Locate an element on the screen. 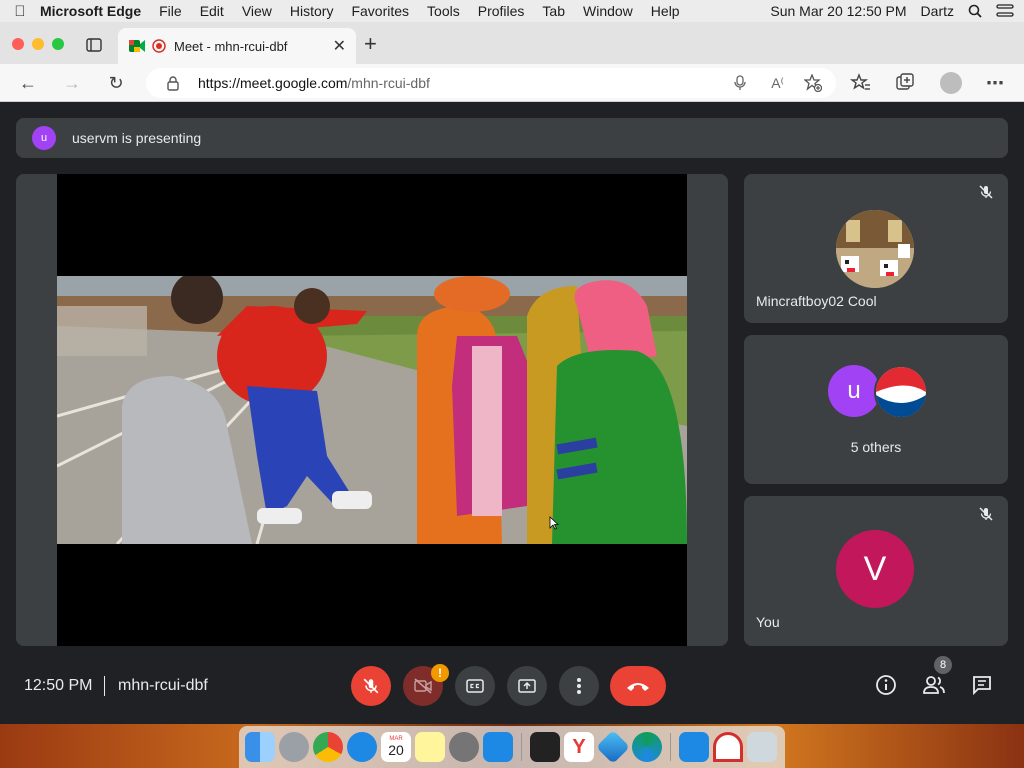  participant-name: Mincraftboy02 Cool is located at coordinates (816, 301).